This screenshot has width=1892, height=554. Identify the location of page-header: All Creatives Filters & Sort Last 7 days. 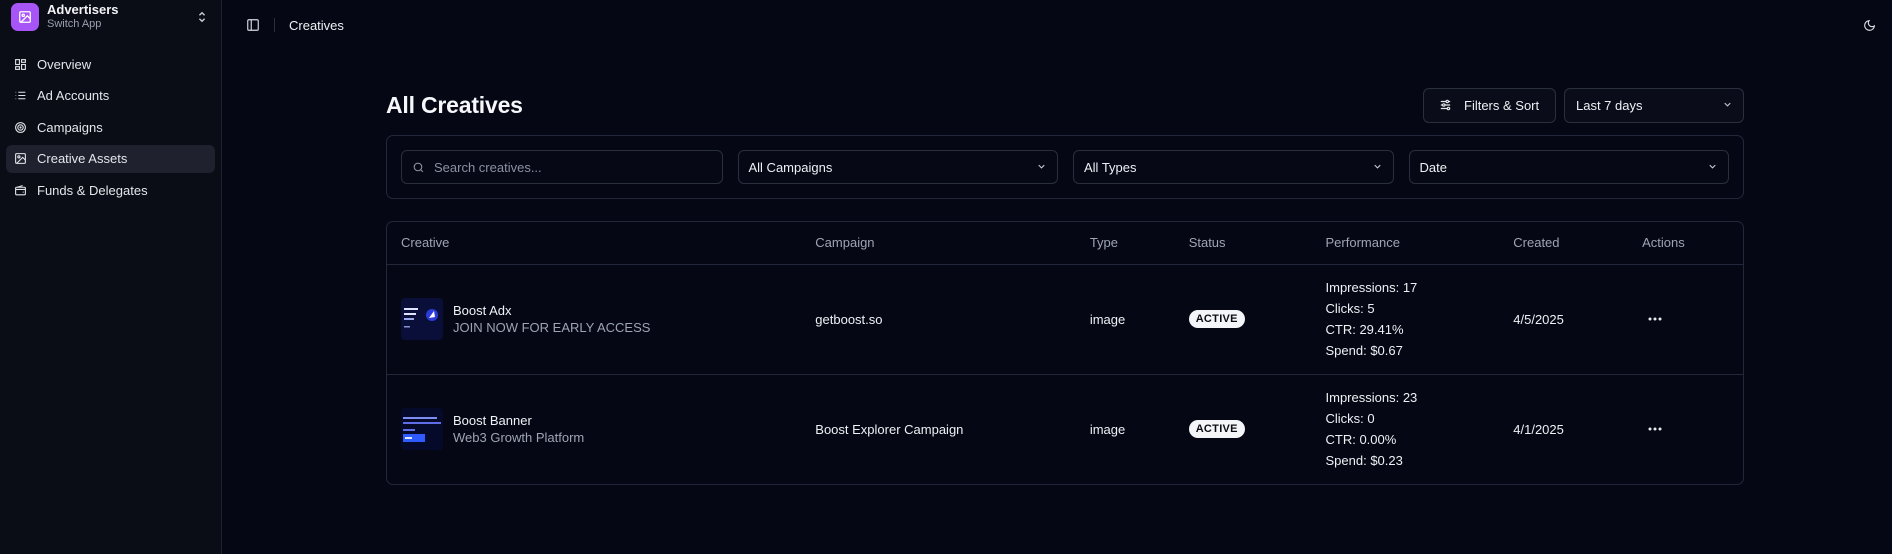
(1065, 105).